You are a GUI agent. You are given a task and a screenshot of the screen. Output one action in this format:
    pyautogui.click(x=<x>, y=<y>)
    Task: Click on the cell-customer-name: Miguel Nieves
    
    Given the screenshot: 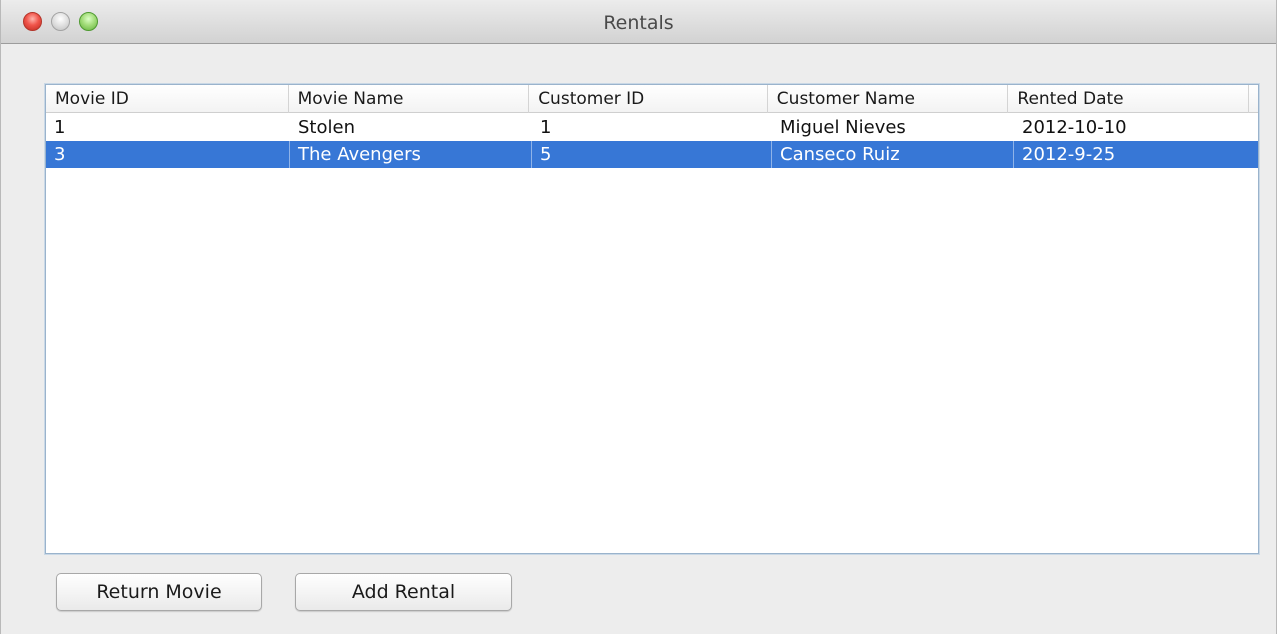 What is the action you would take?
    pyautogui.click(x=893, y=127)
    